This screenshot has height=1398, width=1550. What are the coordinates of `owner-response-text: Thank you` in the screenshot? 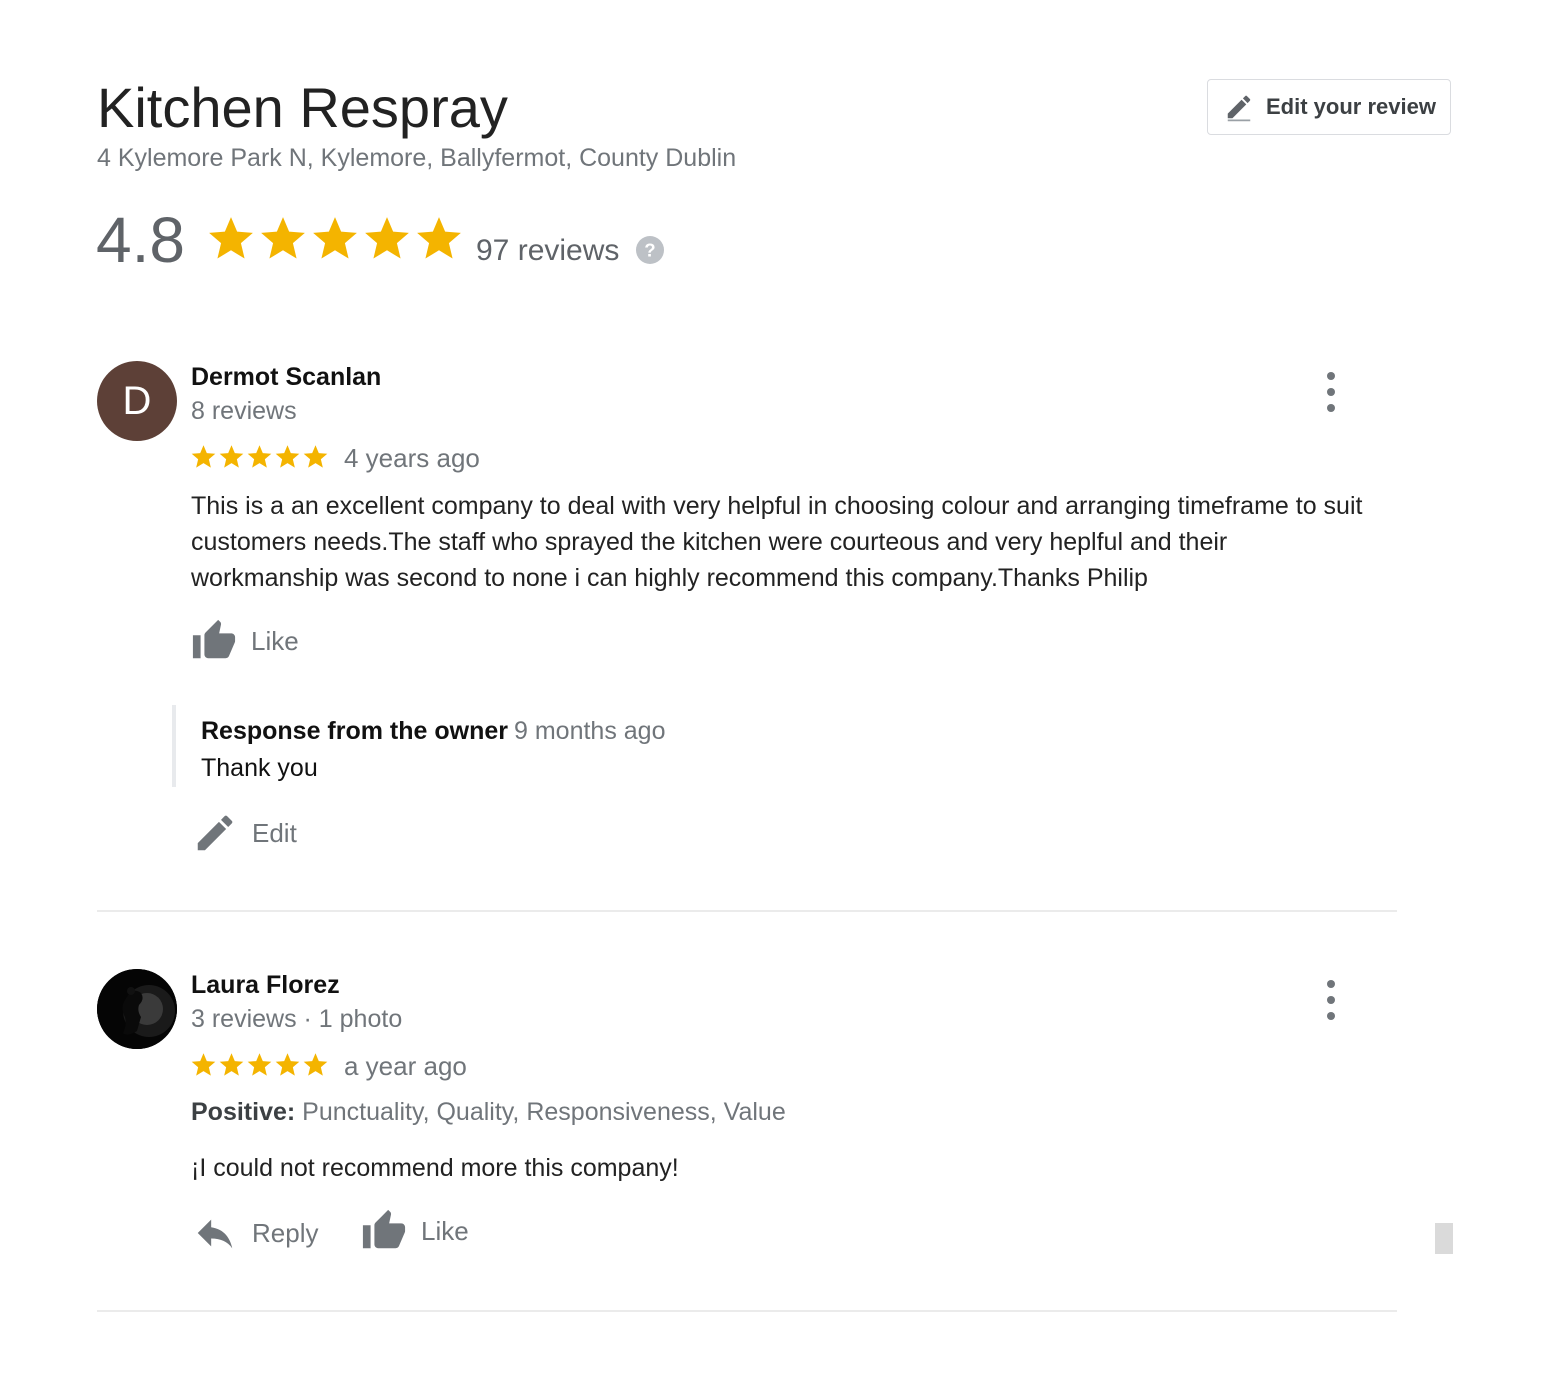 It's located at (259, 768).